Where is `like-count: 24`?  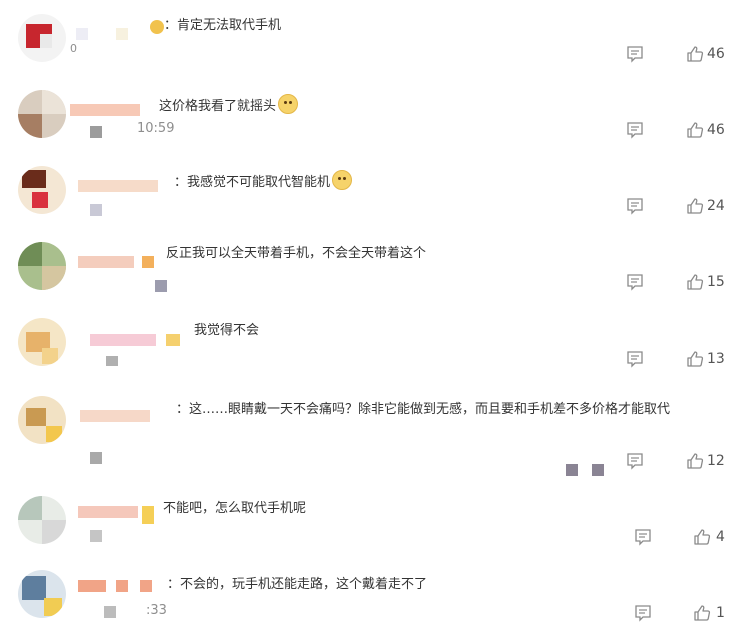
like-count: 24 is located at coordinates (716, 206).